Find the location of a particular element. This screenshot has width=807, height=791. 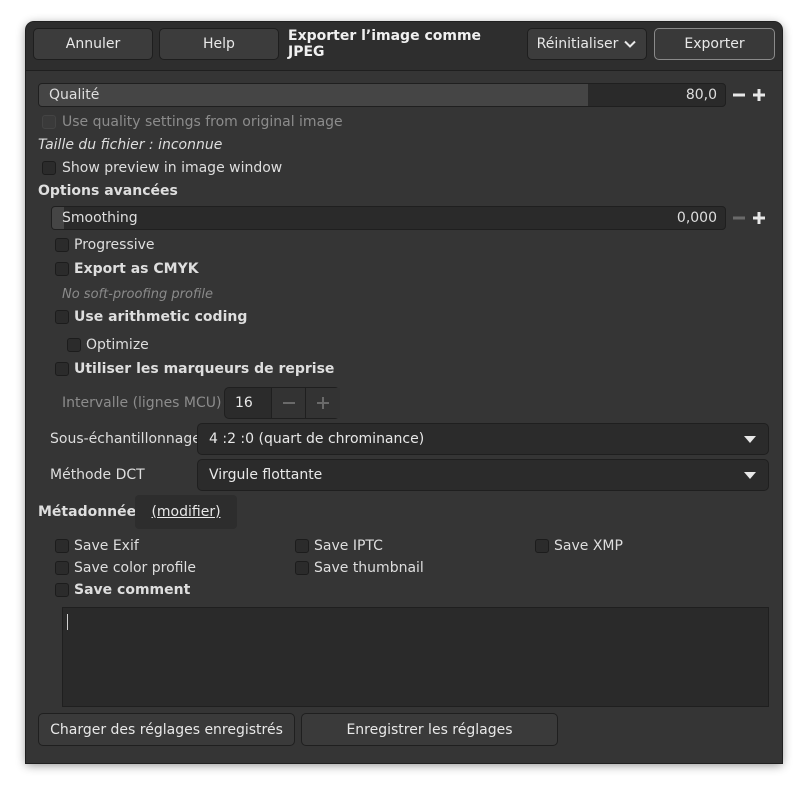

save-color-profile-checkbox is located at coordinates (62, 568).